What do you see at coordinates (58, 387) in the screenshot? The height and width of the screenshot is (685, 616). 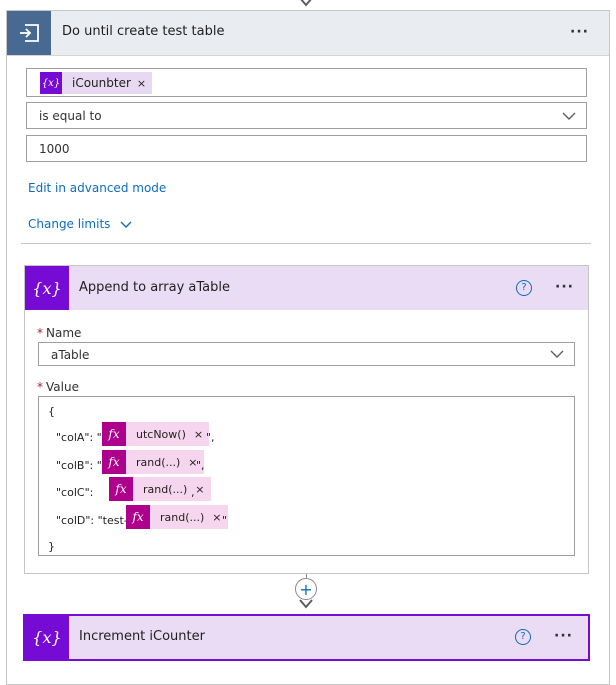 I see `value-label: * Value` at bounding box center [58, 387].